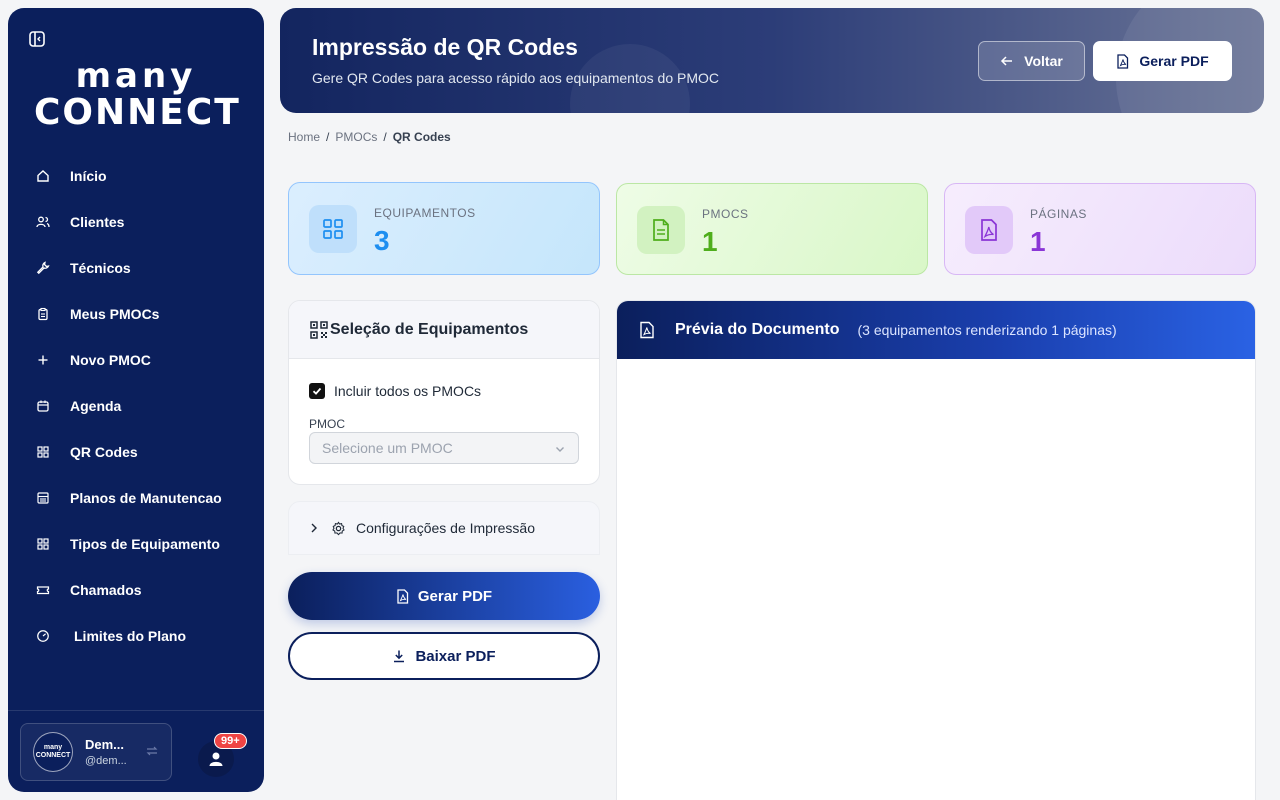  What do you see at coordinates (152, 751) in the screenshot?
I see `switch-account-icon` at bounding box center [152, 751].